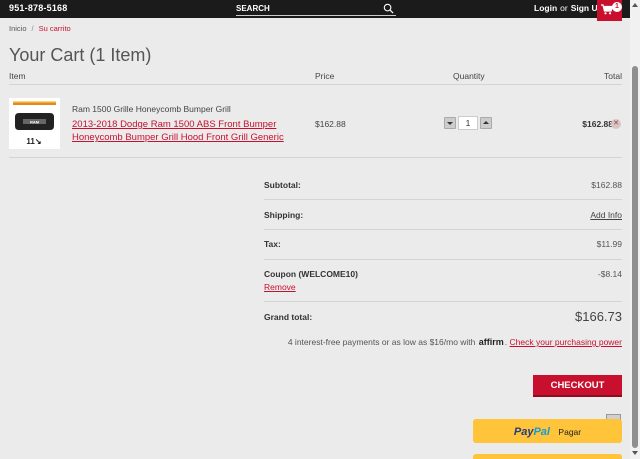  What do you see at coordinates (606, 185) in the screenshot?
I see `subtotal-value: $162.88` at bounding box center [606, 185].